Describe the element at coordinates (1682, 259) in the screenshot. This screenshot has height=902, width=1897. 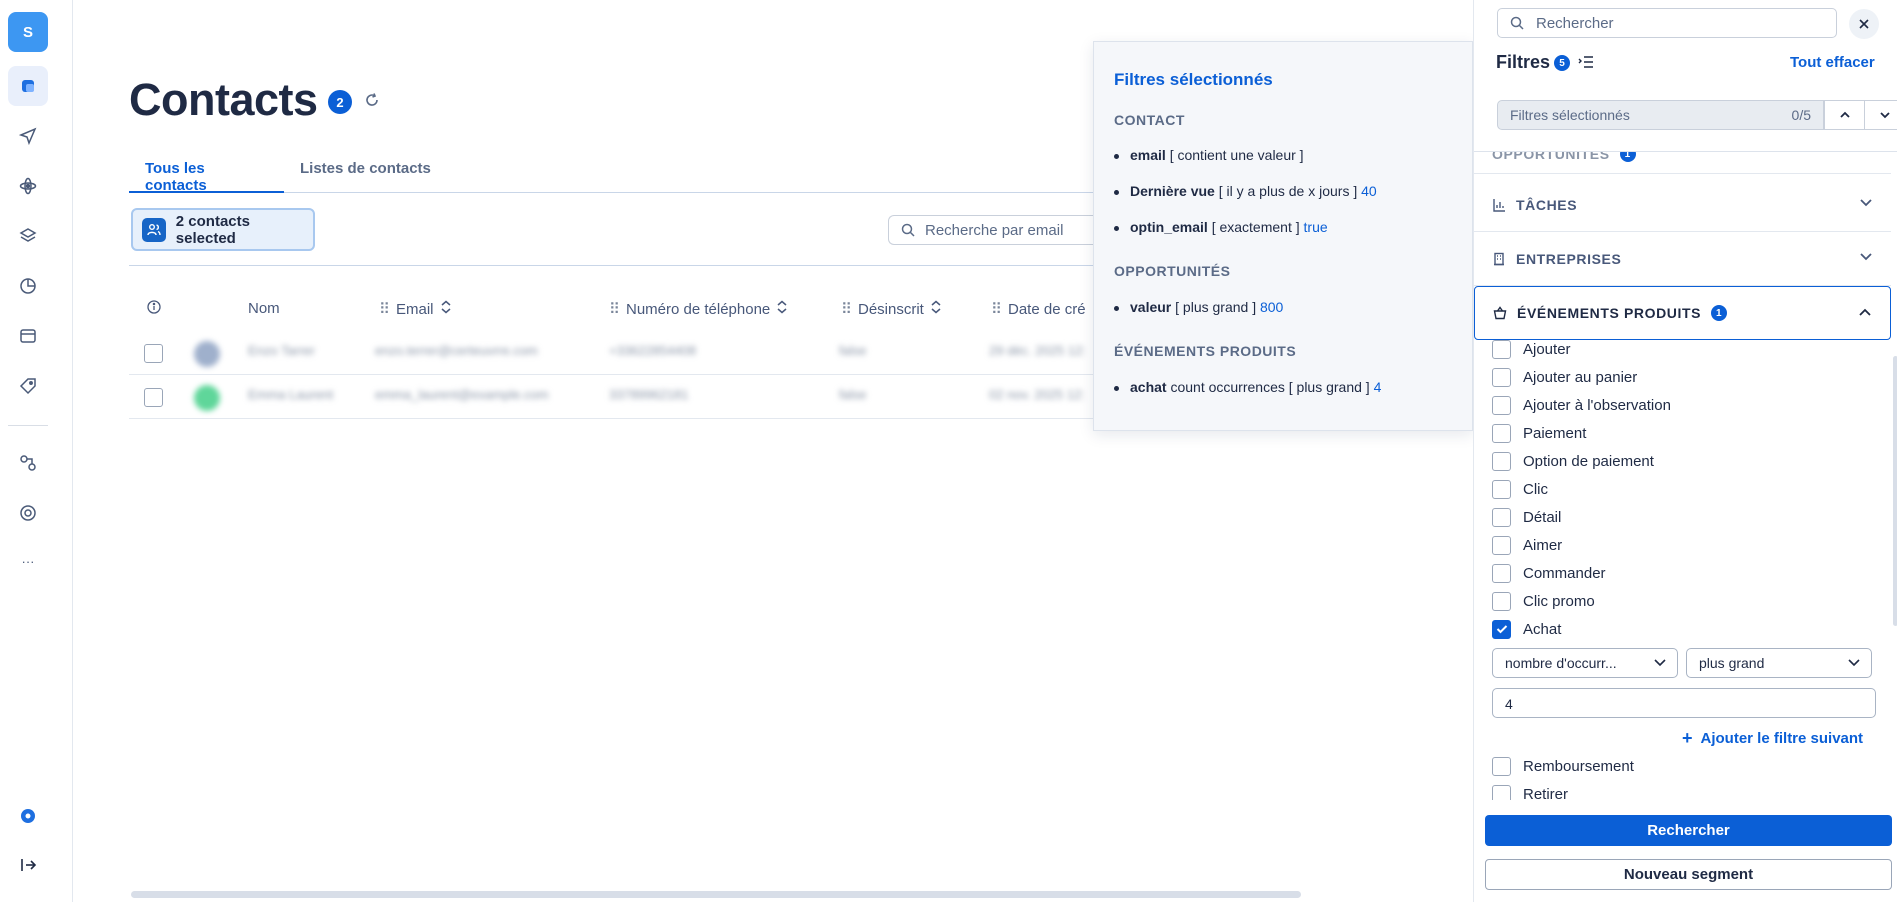
I see `accordion-companies: ENTREPRISES` at that location.